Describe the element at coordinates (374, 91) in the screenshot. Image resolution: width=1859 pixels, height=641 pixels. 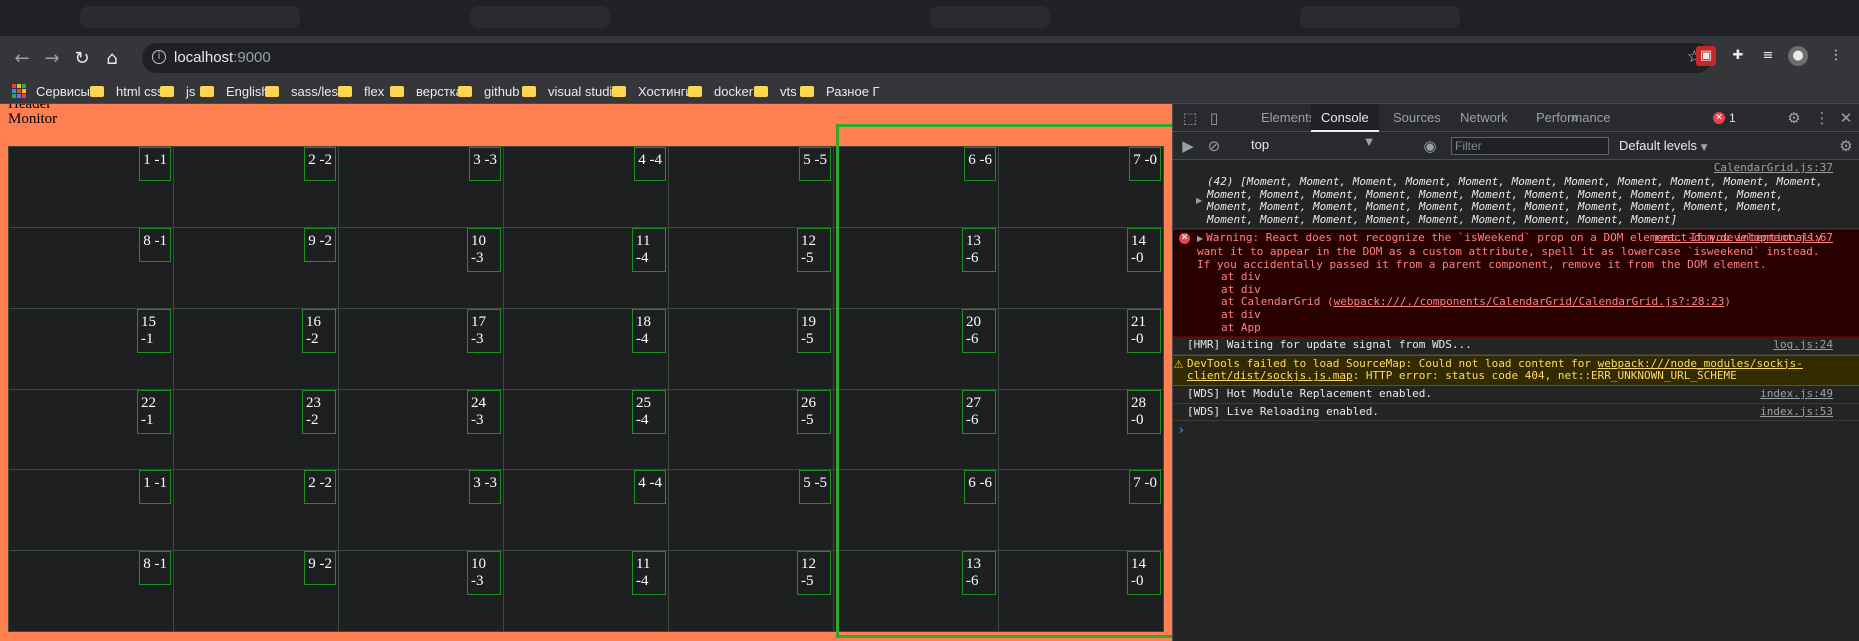
I see `bookmark-label: flex` at that location.